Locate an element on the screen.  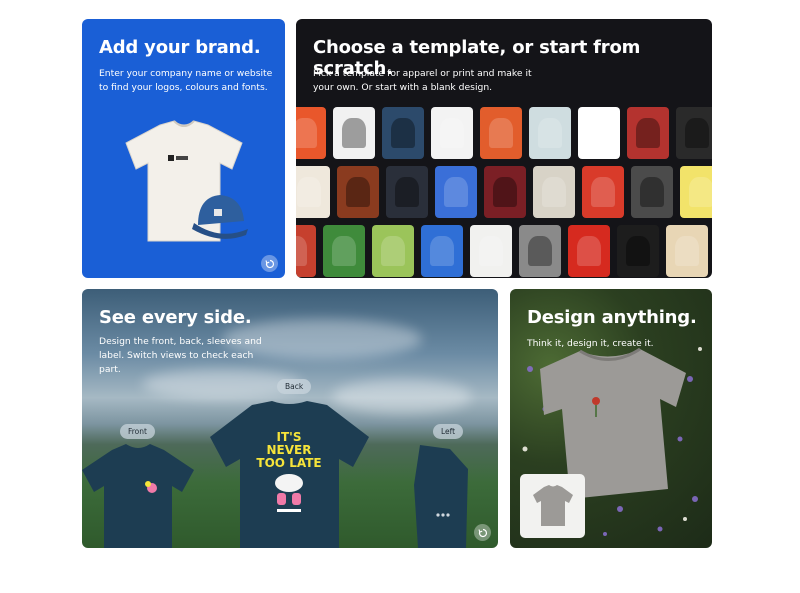
view-left-button: Left is located at coordinates (448, 431).